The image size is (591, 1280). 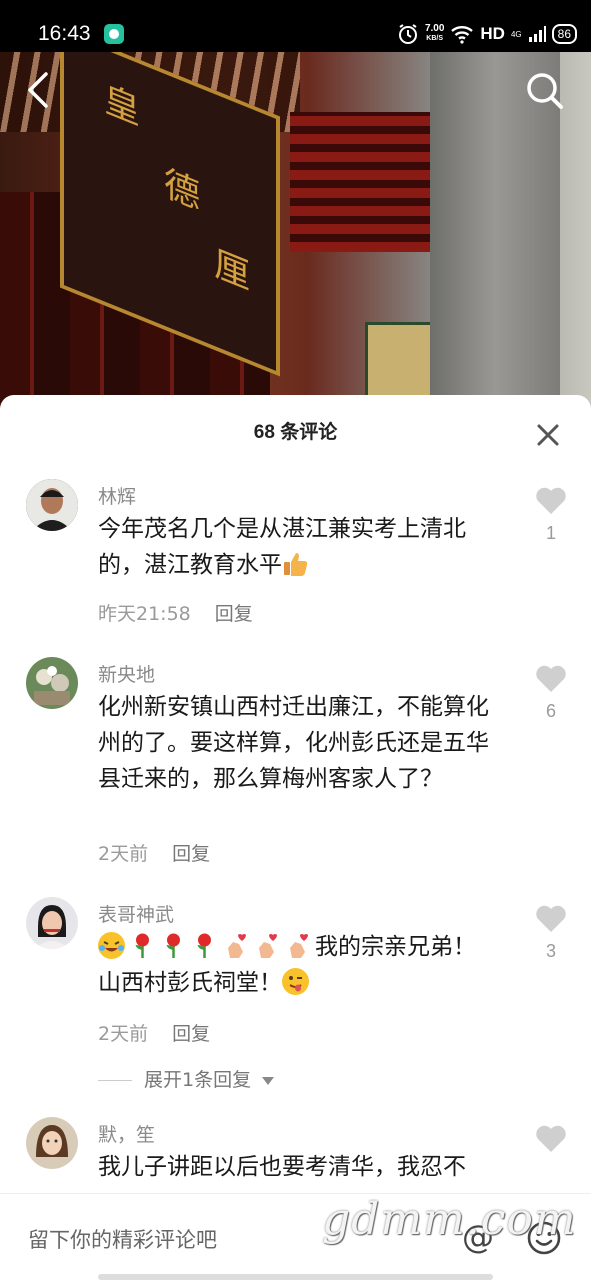 What do you see at coordinates (190, 983) in the screenshot?
I see `comment-text-content: 山西村彭氏祠堂！` at bounding box center [190, 983].